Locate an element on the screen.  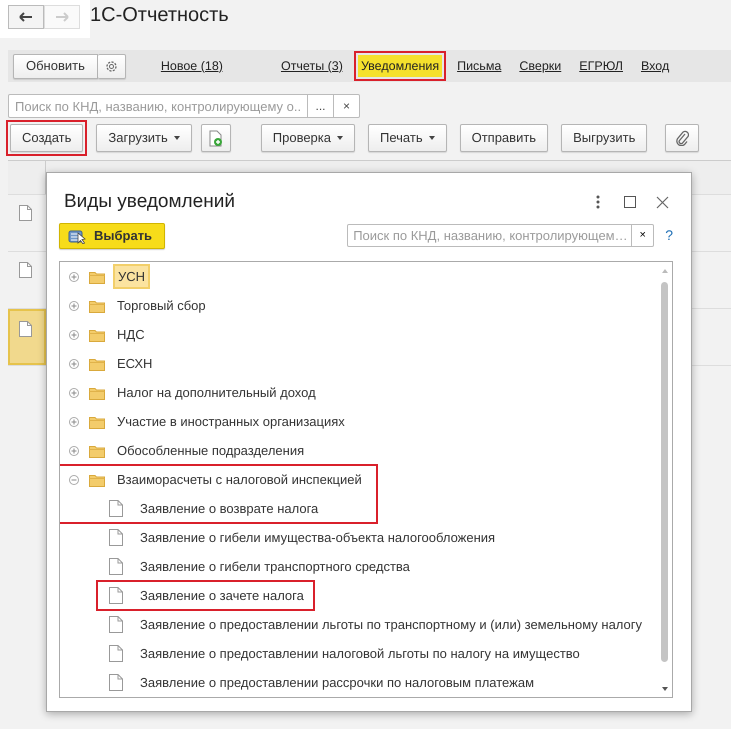
tree-item: Заявление о гибели имущества-объекта налогообложения is located at coordinates (318, 538).